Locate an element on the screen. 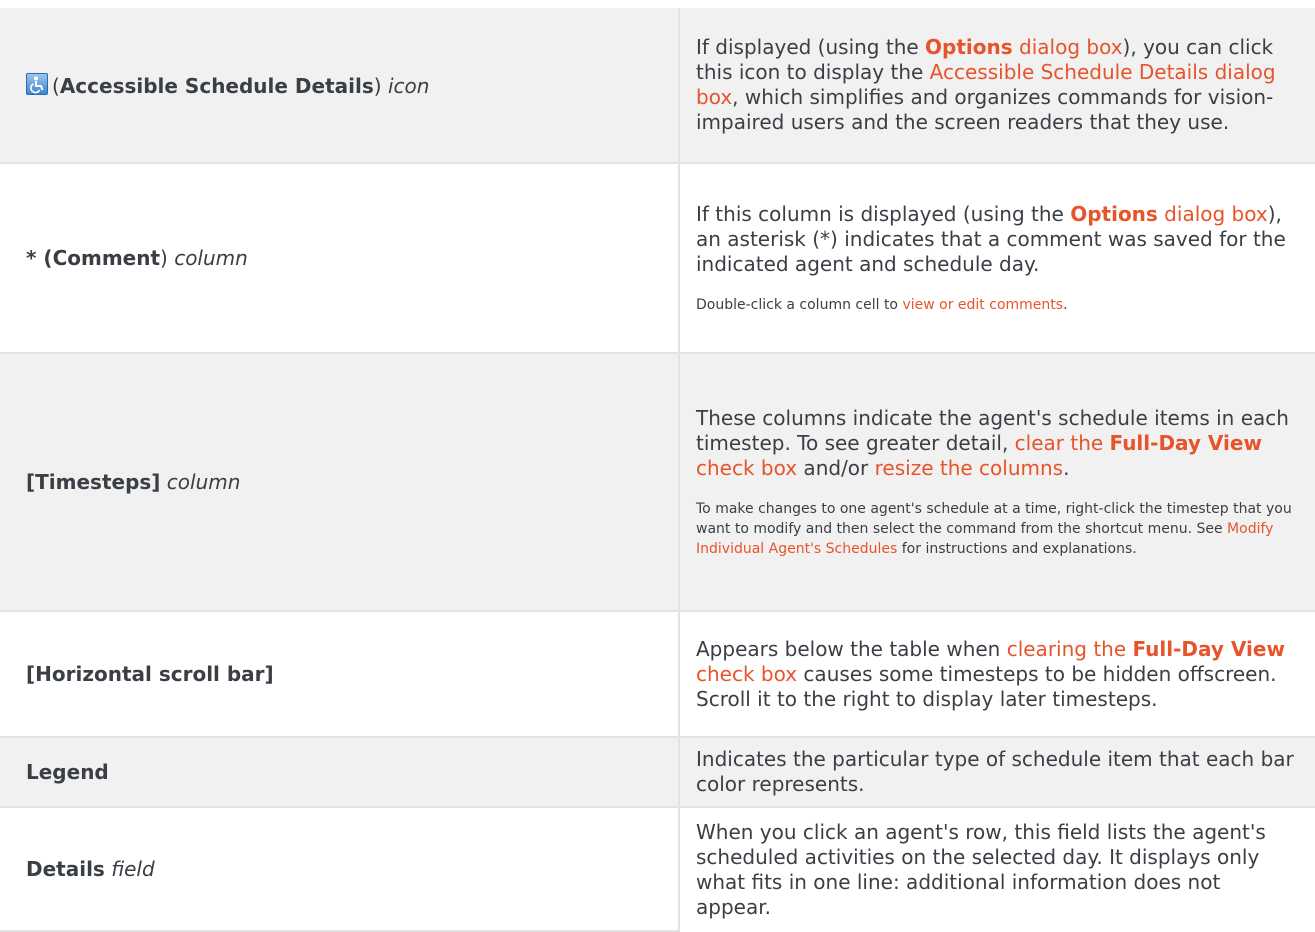 The image size is (1315, 932). term-bold: [Horizontal scroll bar] is located at coordinates (150, 674).